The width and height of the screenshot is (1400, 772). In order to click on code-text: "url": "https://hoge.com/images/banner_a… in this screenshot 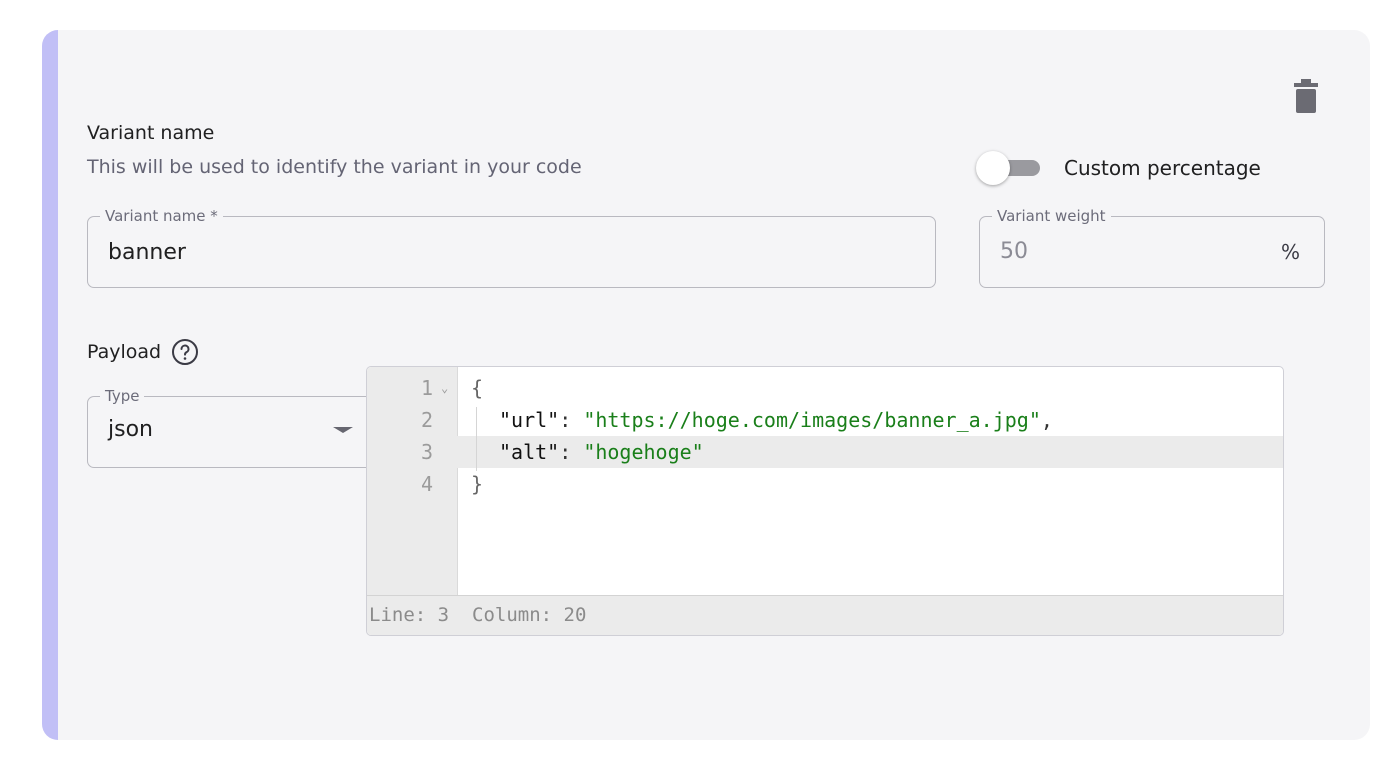, I will do `click(776, 420)`.